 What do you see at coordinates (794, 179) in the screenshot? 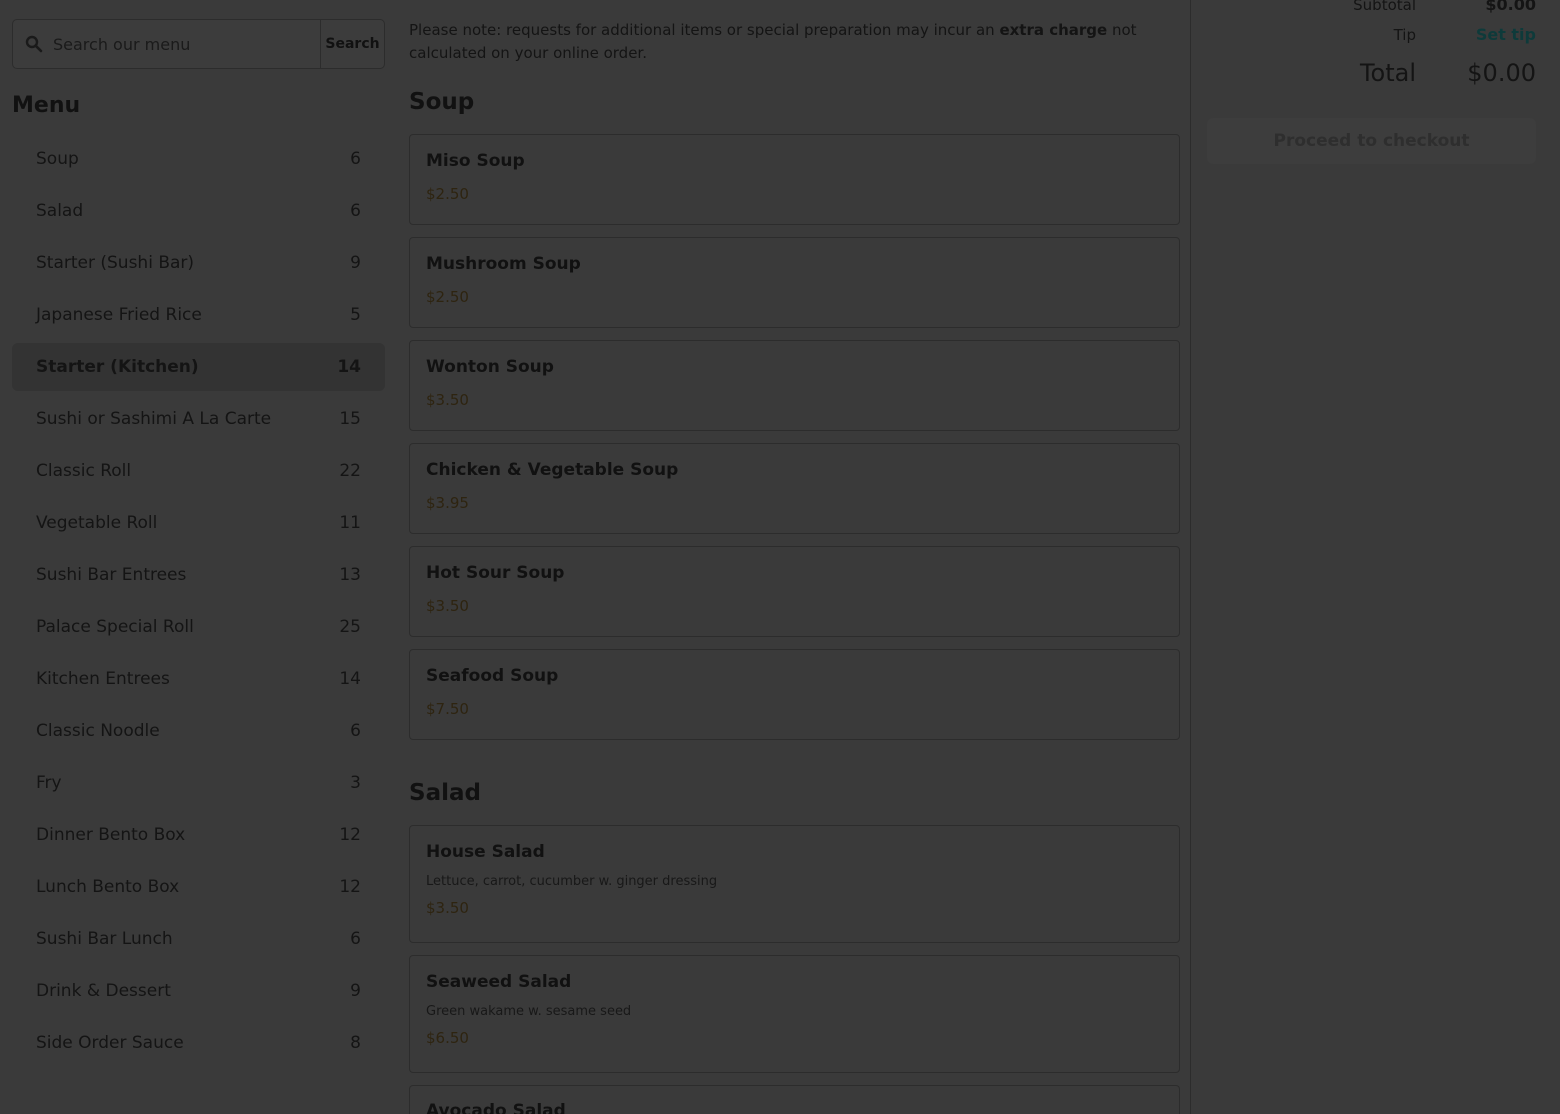
I see `menu-item-card: Miso Soup $2.50` at bounding box center [794, 179].